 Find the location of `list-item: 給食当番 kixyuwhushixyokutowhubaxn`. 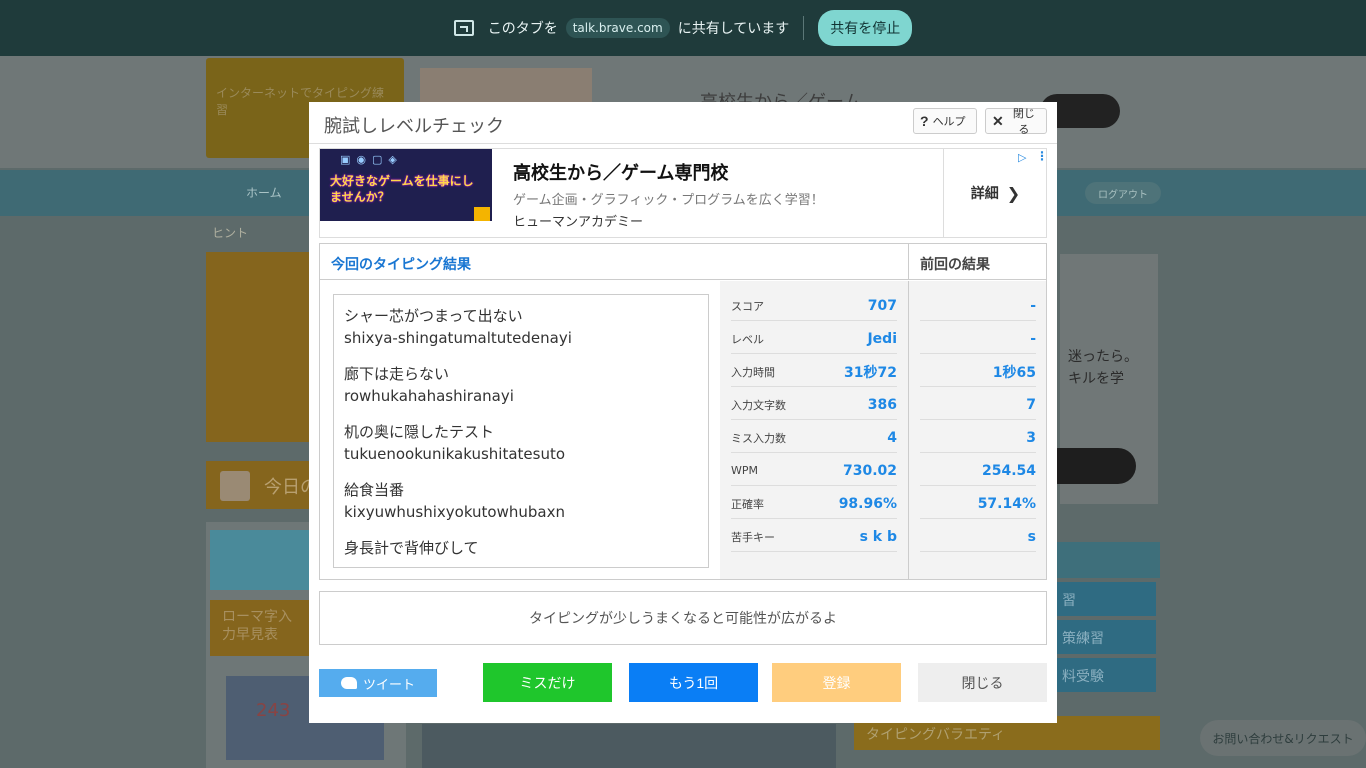

list-item: 給食当番 kixyuwhushixyokutowhubaxn is located at coordinates (521, 501).